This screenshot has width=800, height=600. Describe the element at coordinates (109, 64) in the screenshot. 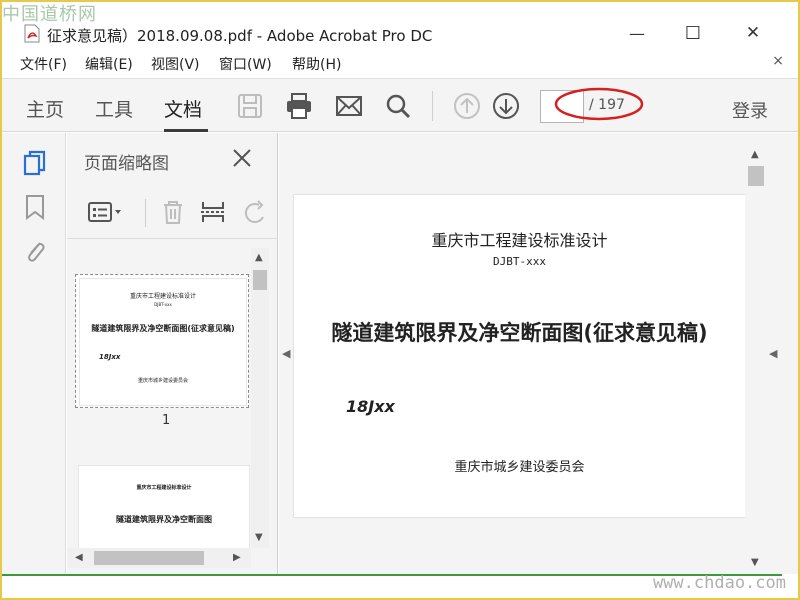

I see `menu-edit: 编辑(E)` at that location.